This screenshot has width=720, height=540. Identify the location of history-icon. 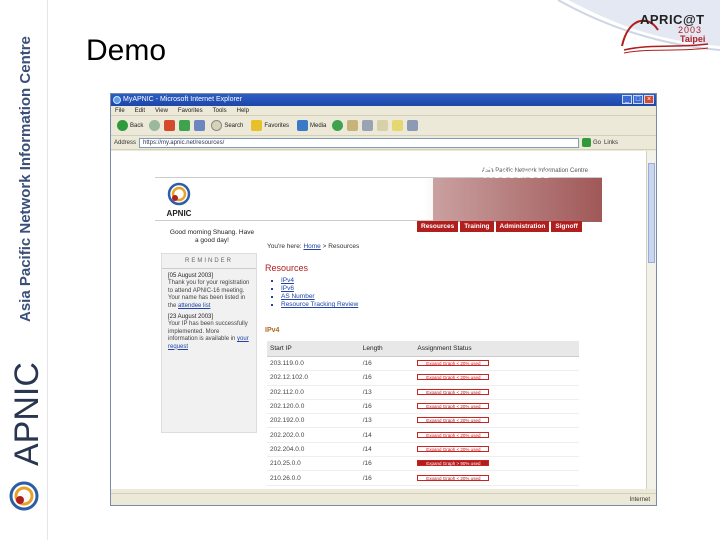
(338, 125).